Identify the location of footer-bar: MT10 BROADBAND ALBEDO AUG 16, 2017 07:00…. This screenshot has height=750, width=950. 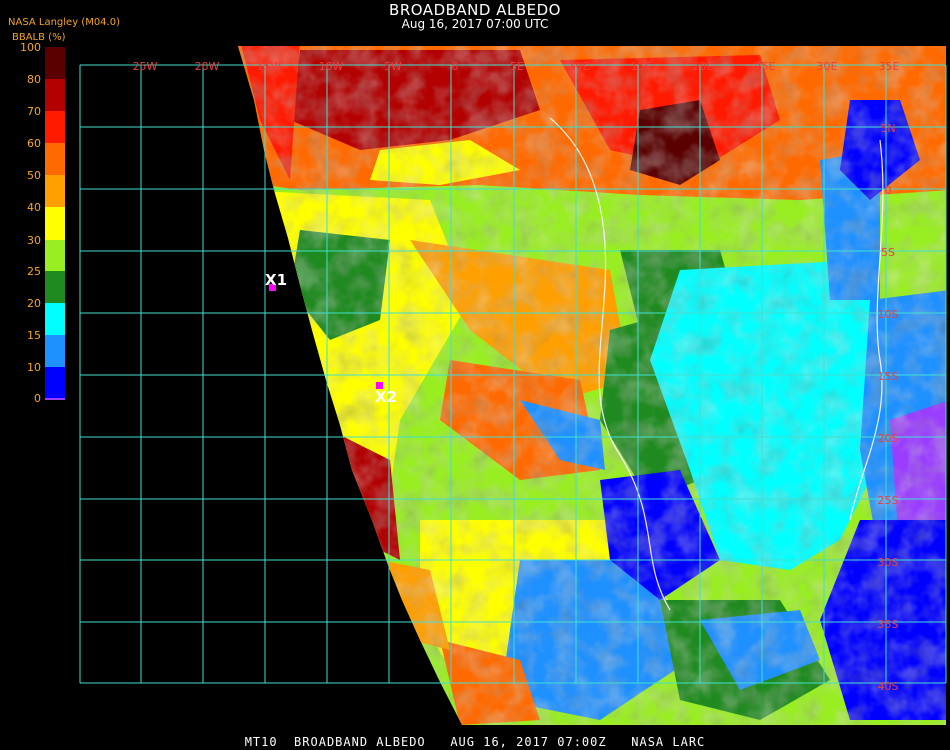
(475, 742).